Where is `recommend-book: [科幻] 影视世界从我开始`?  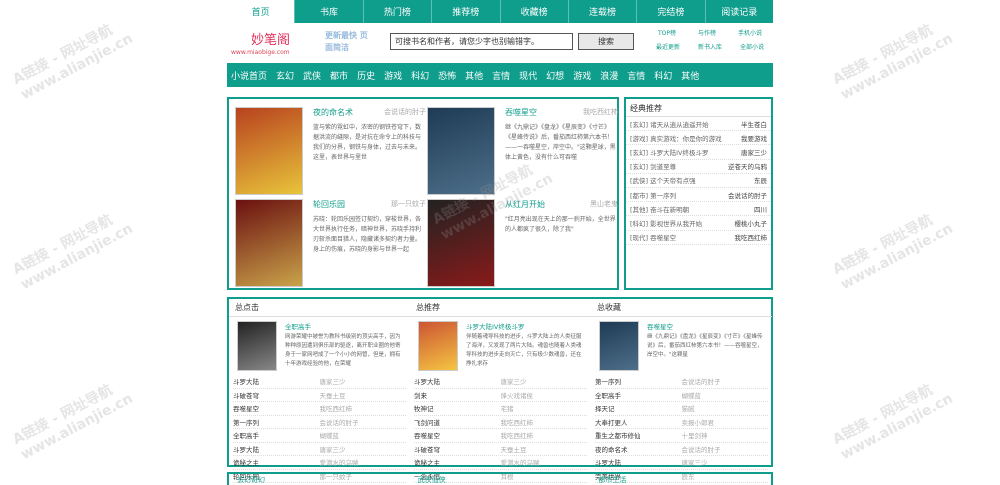
recommend-book: [科幻] 影视世界从我开始 is located at coordinates (666, 223).